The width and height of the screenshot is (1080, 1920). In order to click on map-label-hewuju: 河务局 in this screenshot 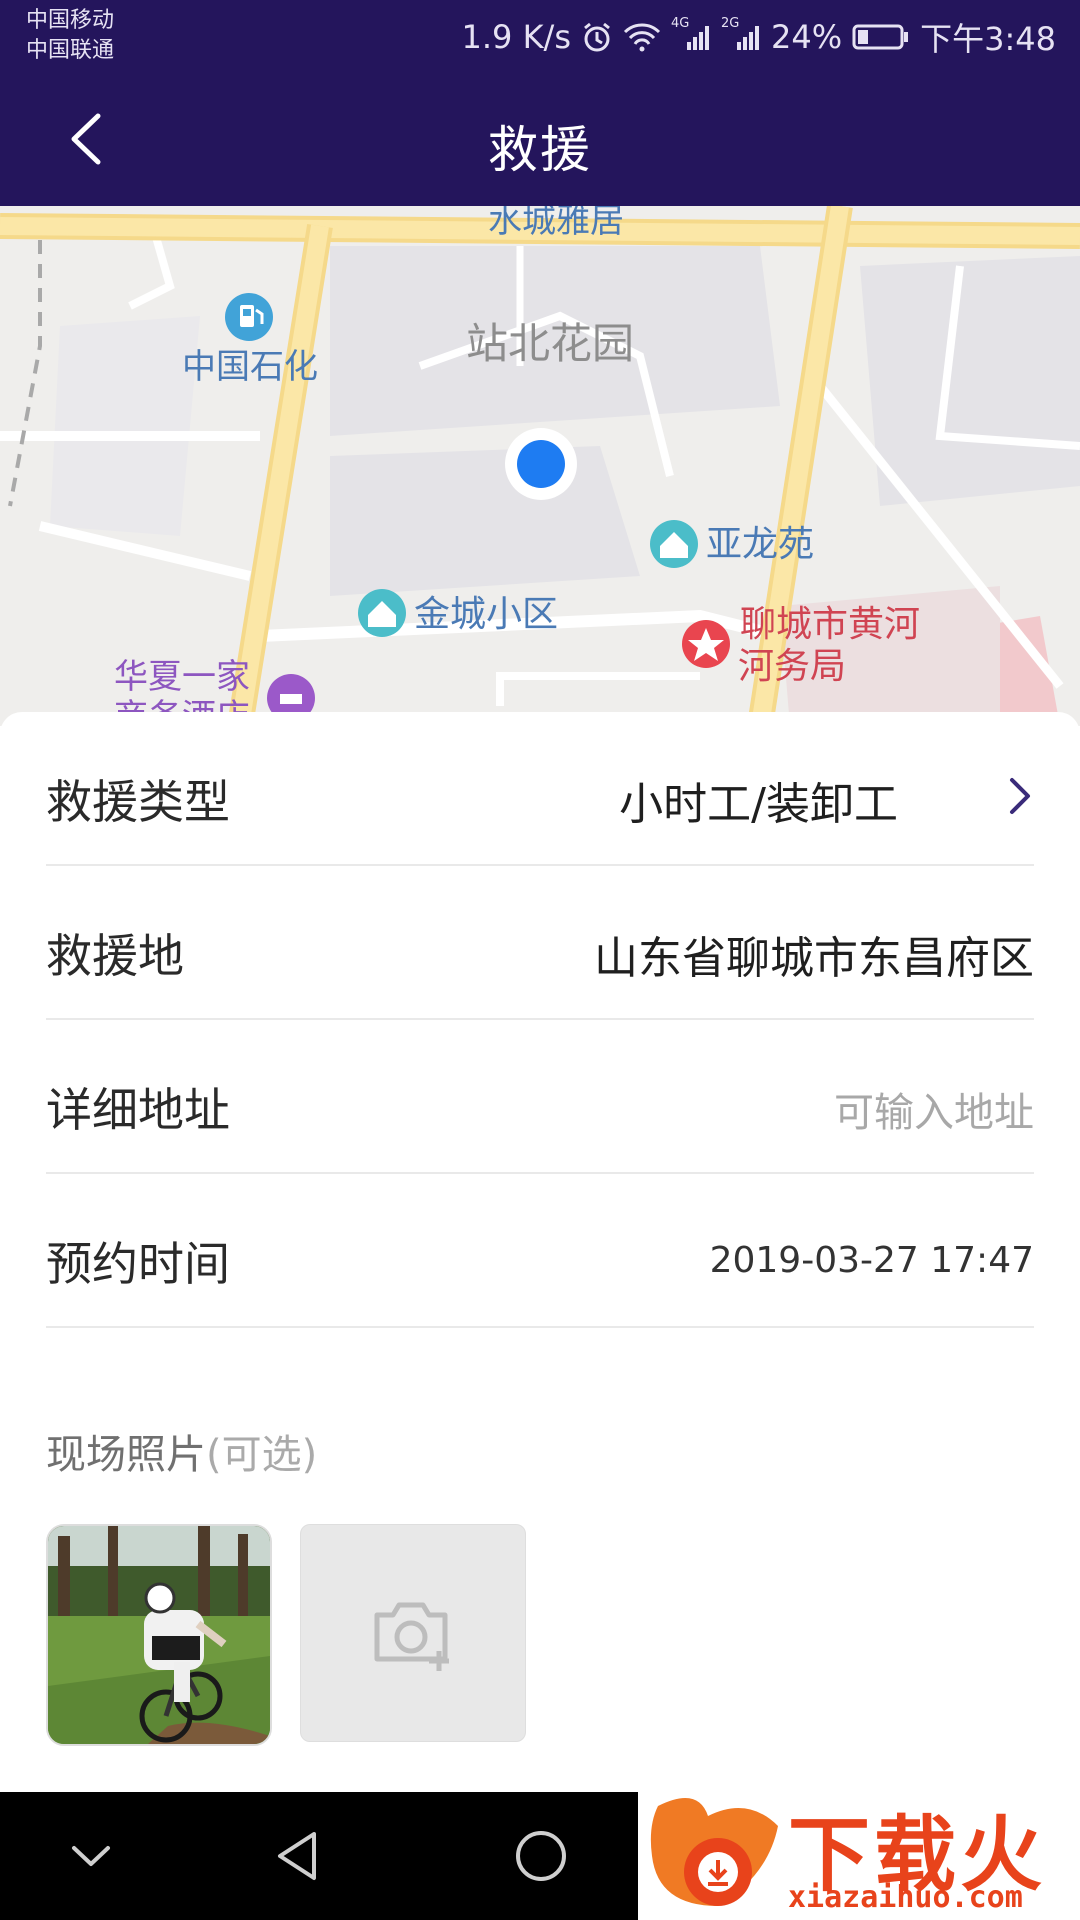, I will do `click(792, 666)`.